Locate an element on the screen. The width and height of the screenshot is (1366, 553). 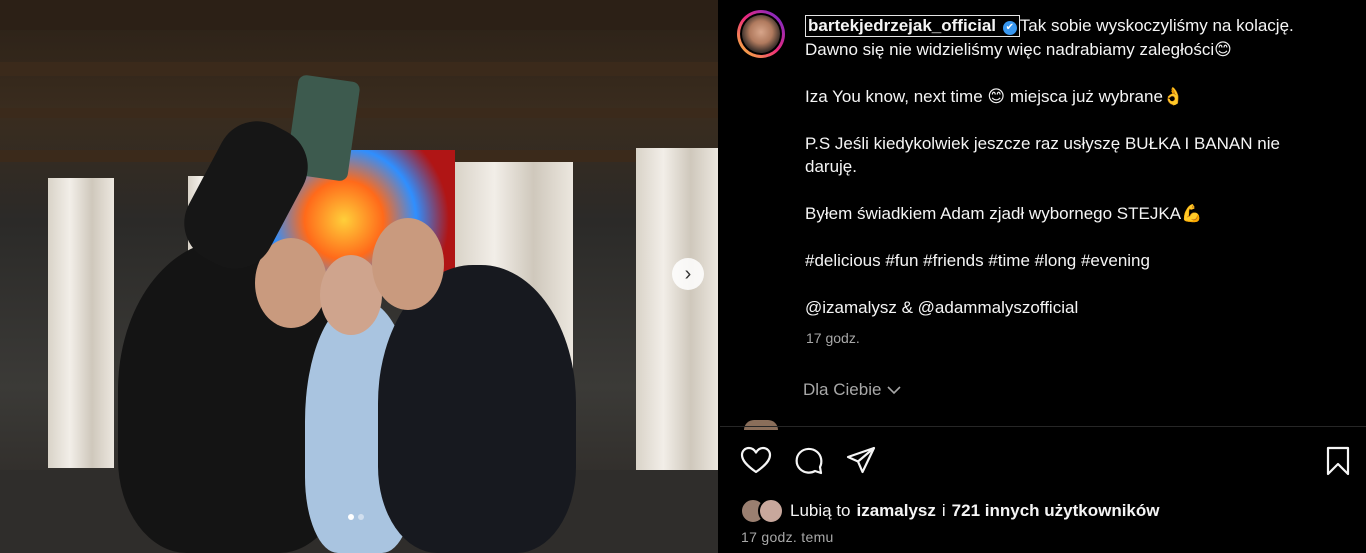
avatar is located at coordinates (771, 511).